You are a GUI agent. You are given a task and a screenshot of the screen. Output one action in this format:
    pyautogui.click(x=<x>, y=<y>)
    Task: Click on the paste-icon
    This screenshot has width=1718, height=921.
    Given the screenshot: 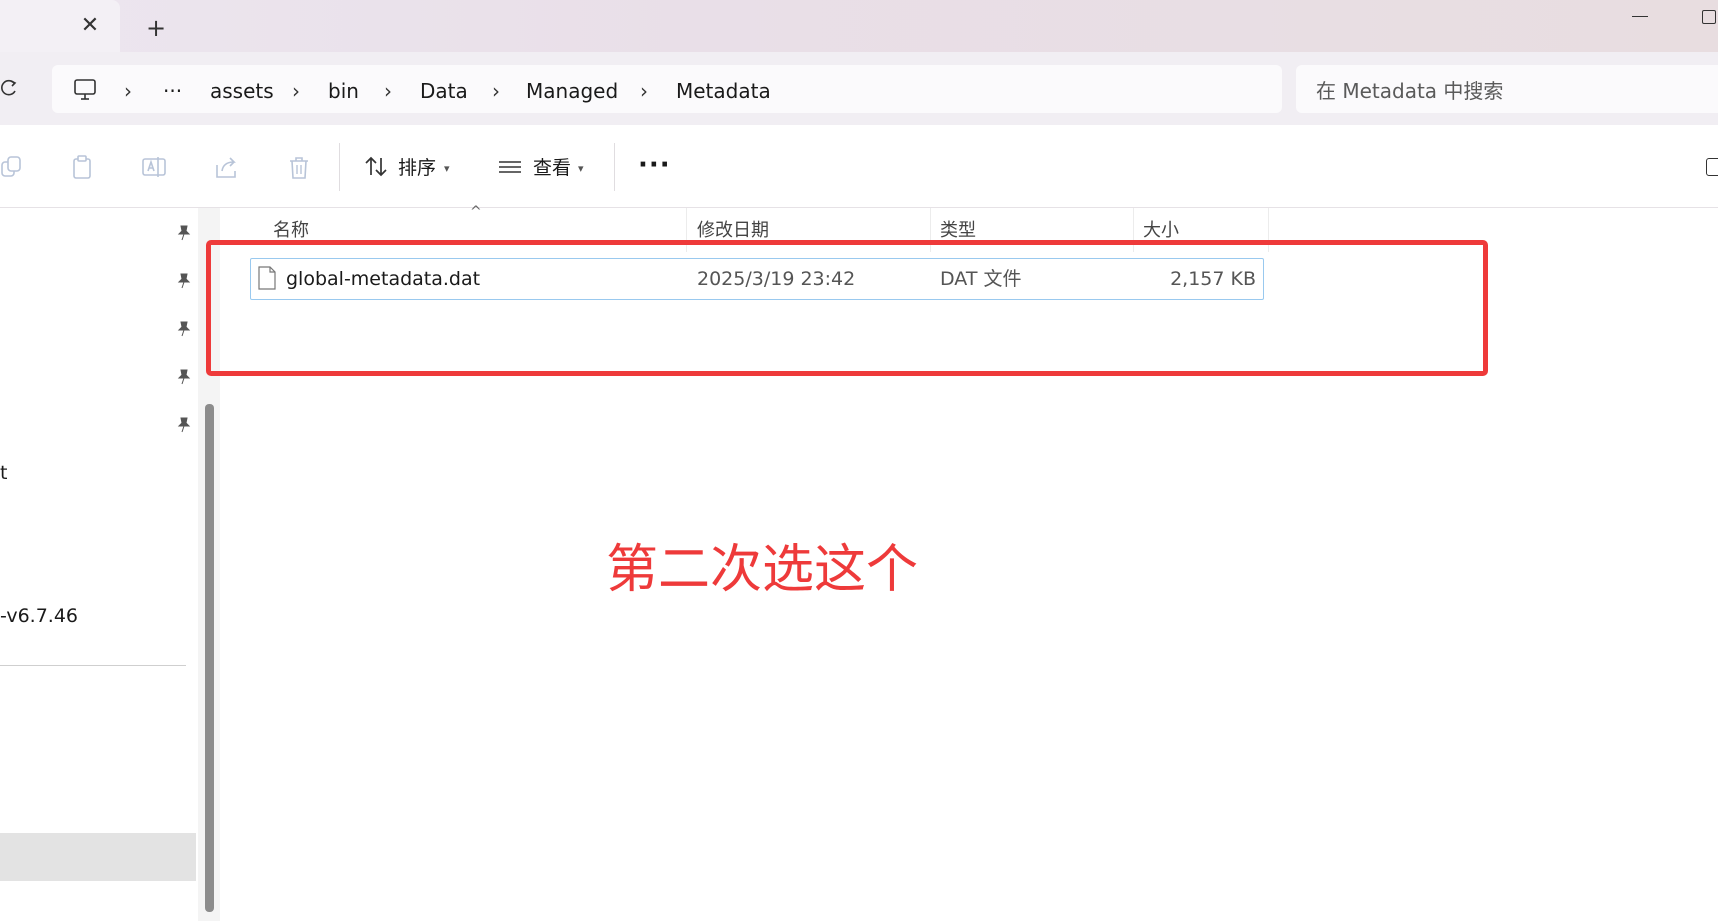 What is the action you would take?
    pyautogui.click(x=82, y=167)
    